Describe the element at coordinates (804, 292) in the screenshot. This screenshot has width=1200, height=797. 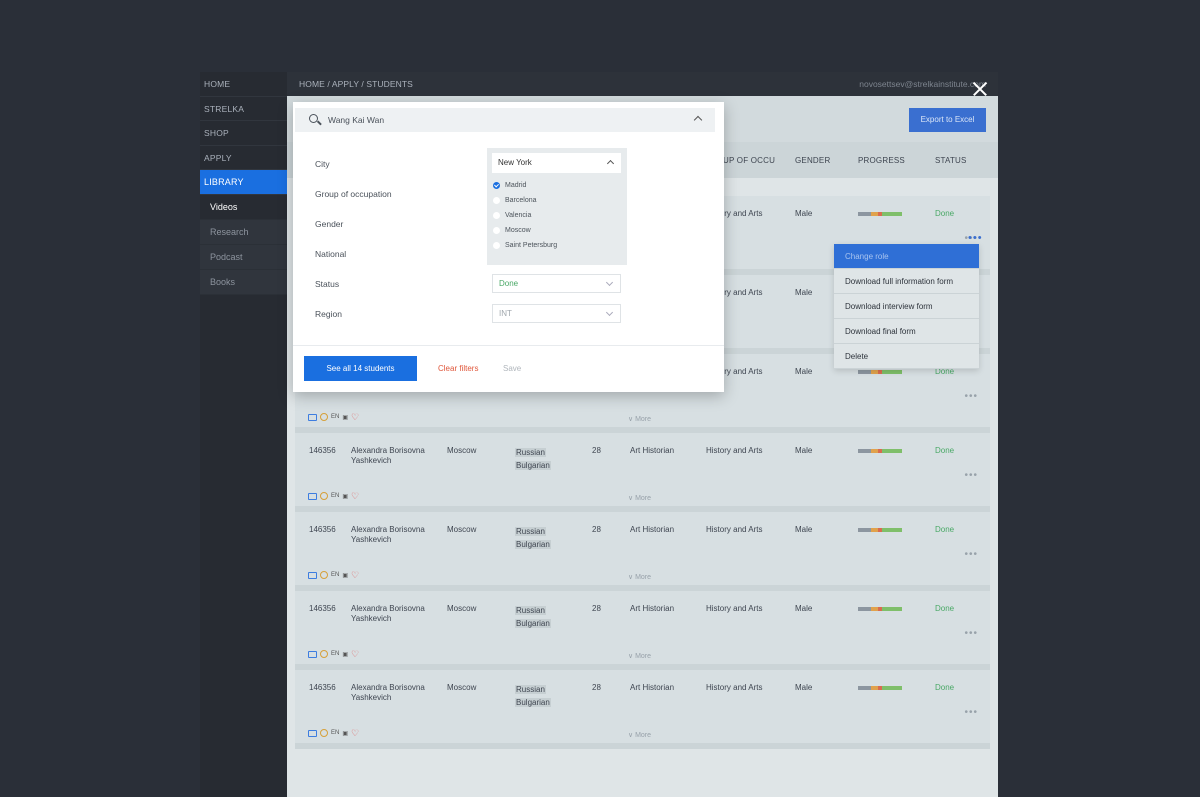
I see `student-gender: Male` at that location.